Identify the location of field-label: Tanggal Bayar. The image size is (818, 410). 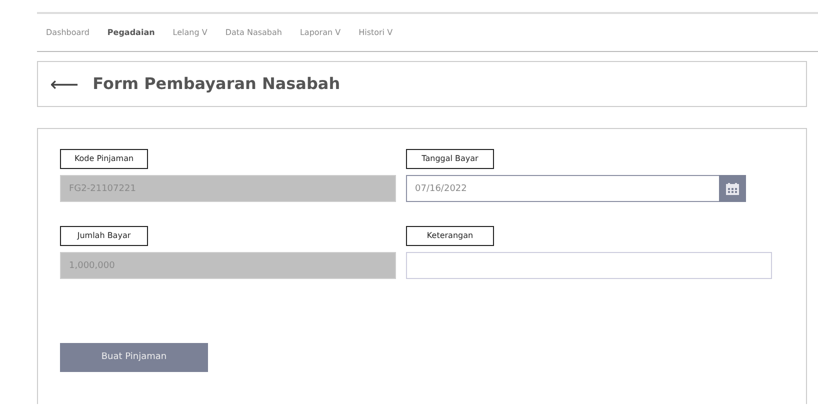
(450, 159).